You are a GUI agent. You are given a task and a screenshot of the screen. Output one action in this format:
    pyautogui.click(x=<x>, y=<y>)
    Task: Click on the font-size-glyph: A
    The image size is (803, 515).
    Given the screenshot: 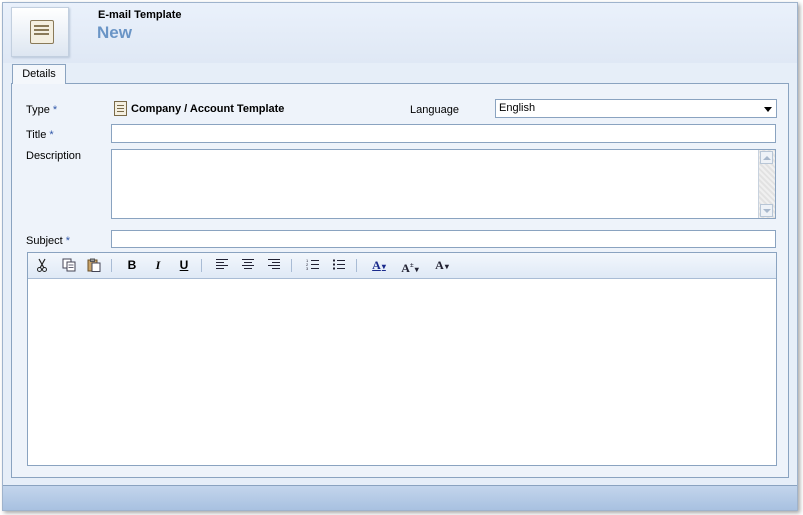 What is the action you would take?
    pyautogui.click(x=405, y=268)
    